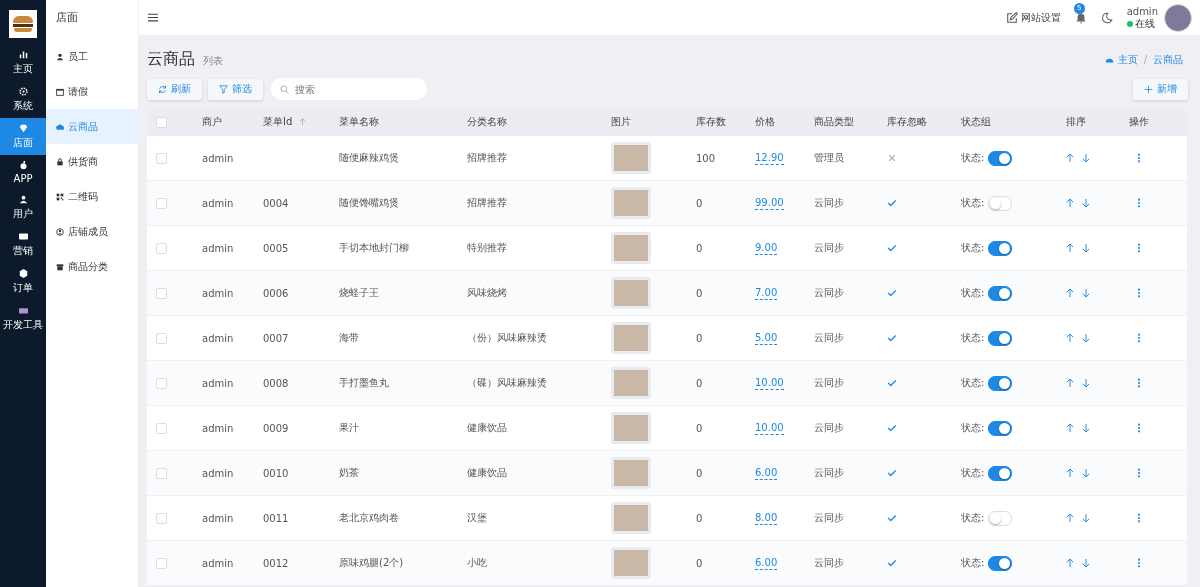  What do you see at coordinates (1127, 59) in the screenshot?
I see `breadcrumb-link: 主页` at bounding box center [1127, 59].